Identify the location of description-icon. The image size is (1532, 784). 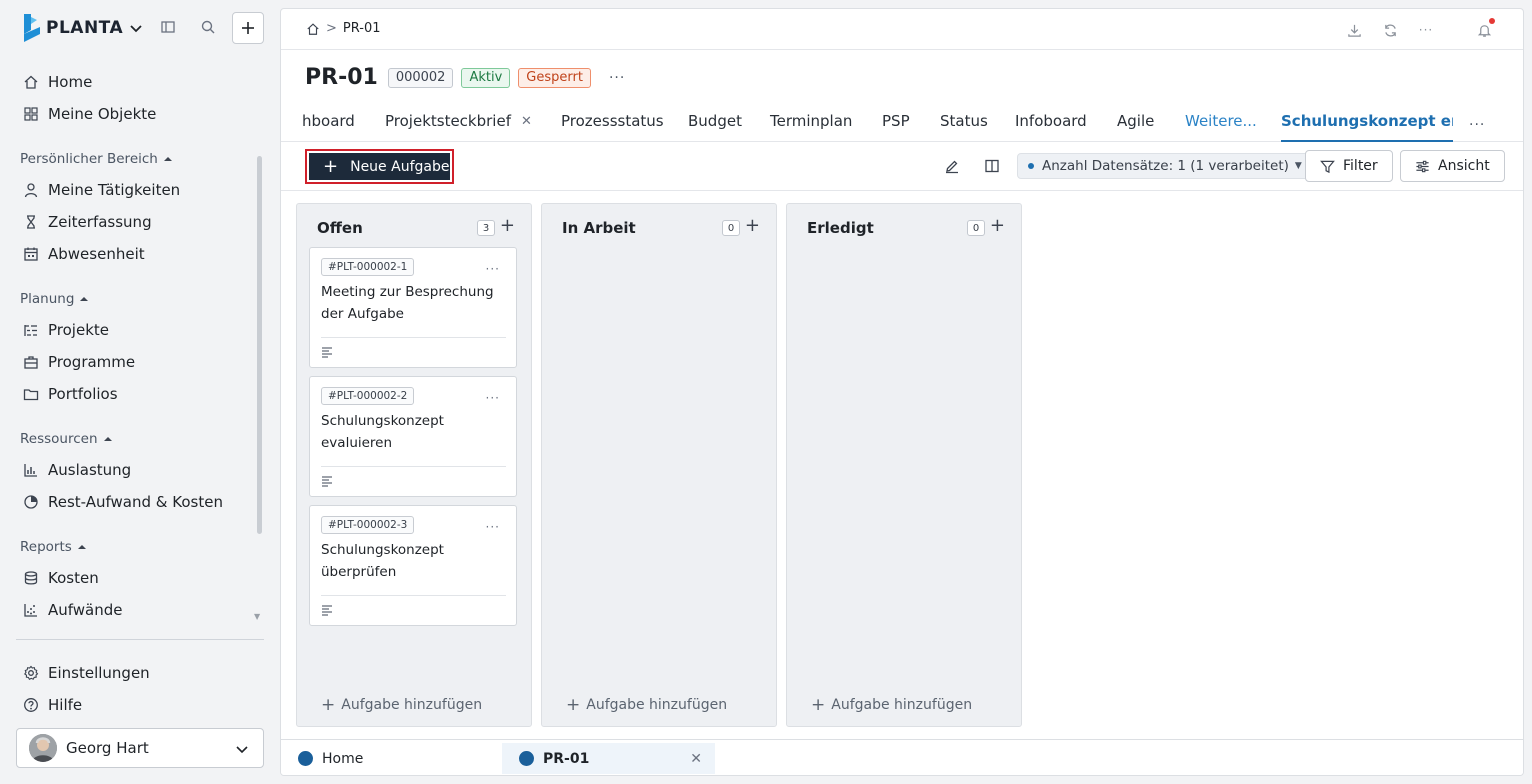
(327, 481).